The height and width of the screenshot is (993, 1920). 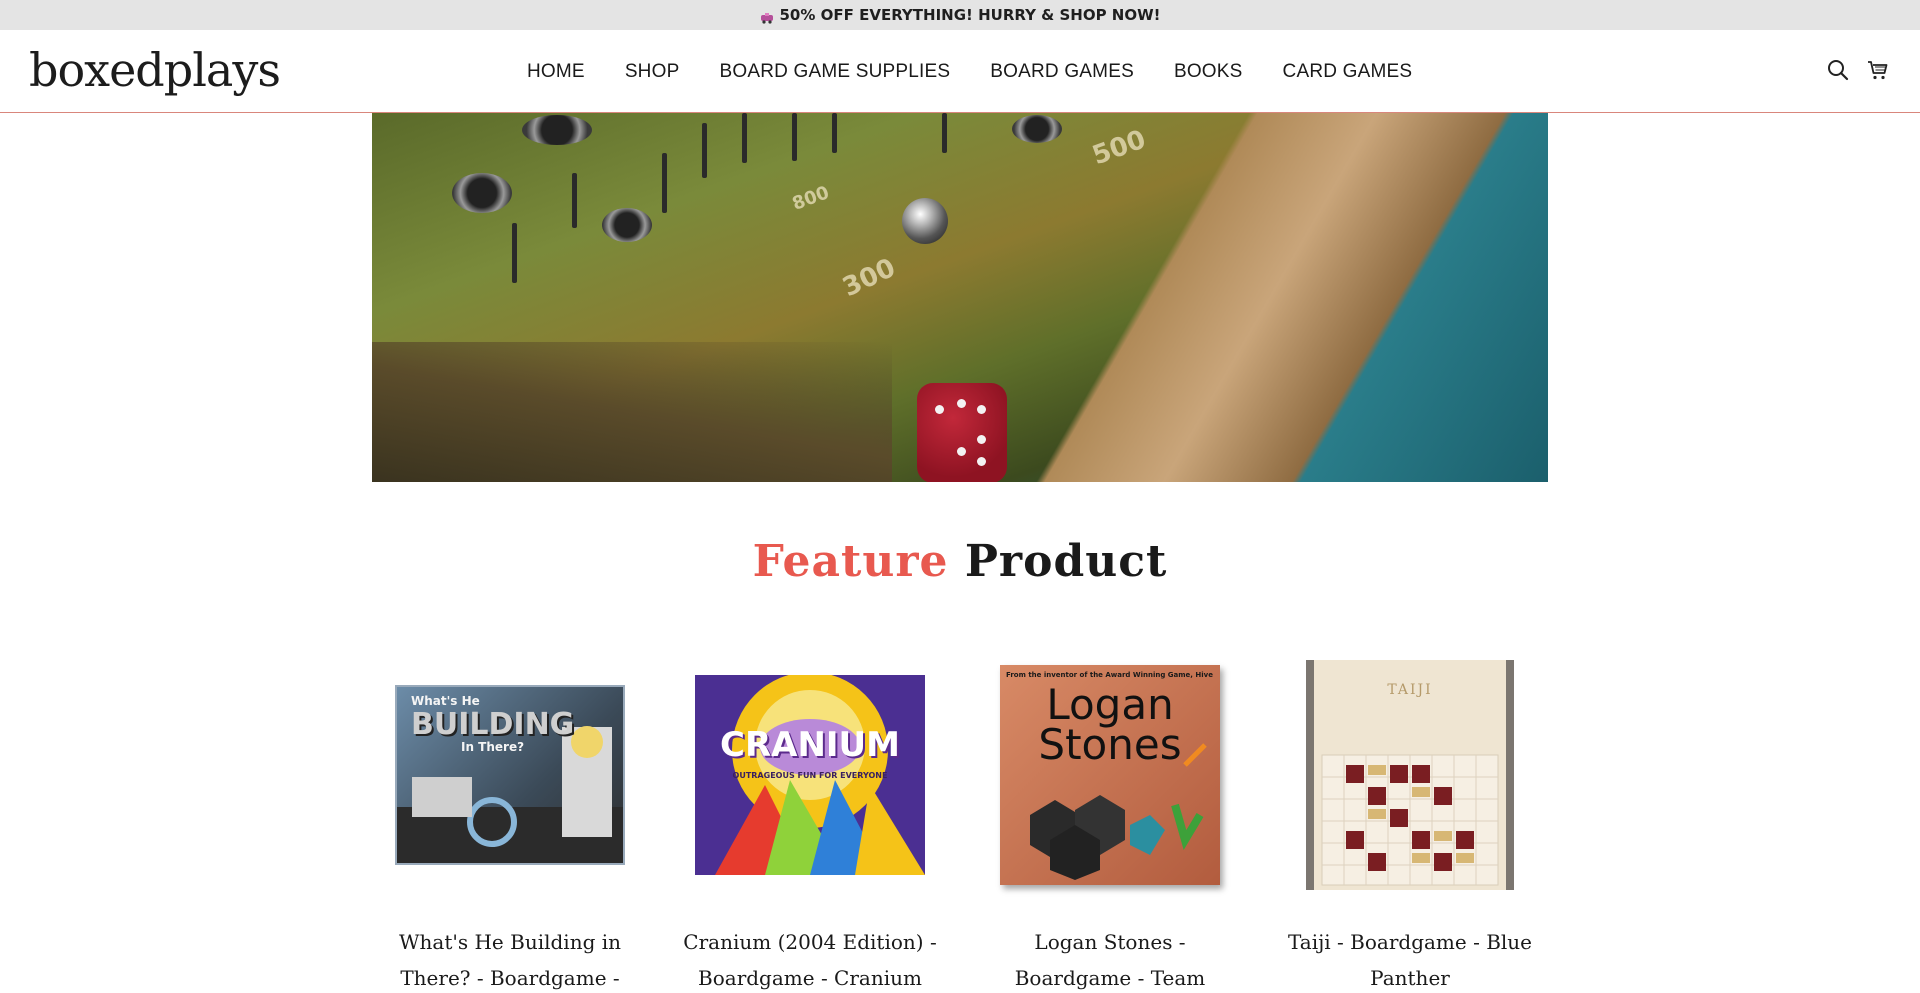 What do you see at coordinates (556, 72) in the screenshot?
I see `nav-home: HOME` at bounding box center [556, 72].